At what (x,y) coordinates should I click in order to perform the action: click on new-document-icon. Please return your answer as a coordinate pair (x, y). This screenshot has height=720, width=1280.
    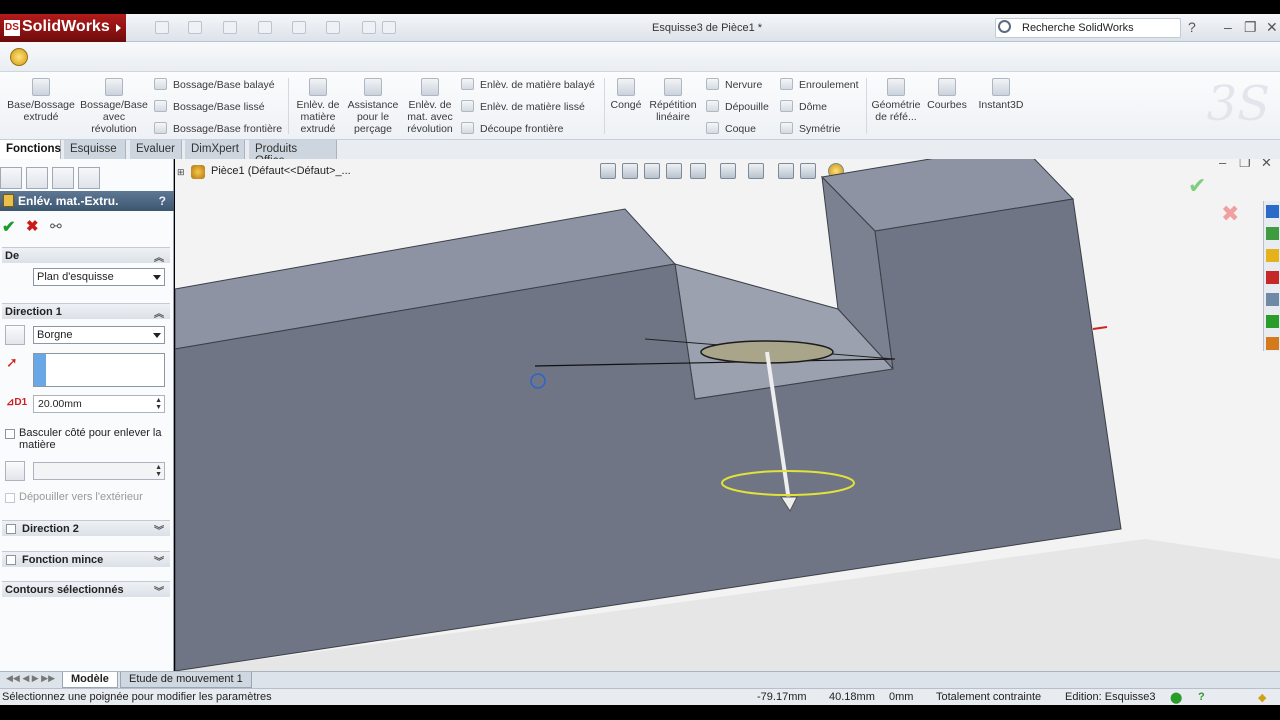
    Looking at the image, I should click on (162, 27).